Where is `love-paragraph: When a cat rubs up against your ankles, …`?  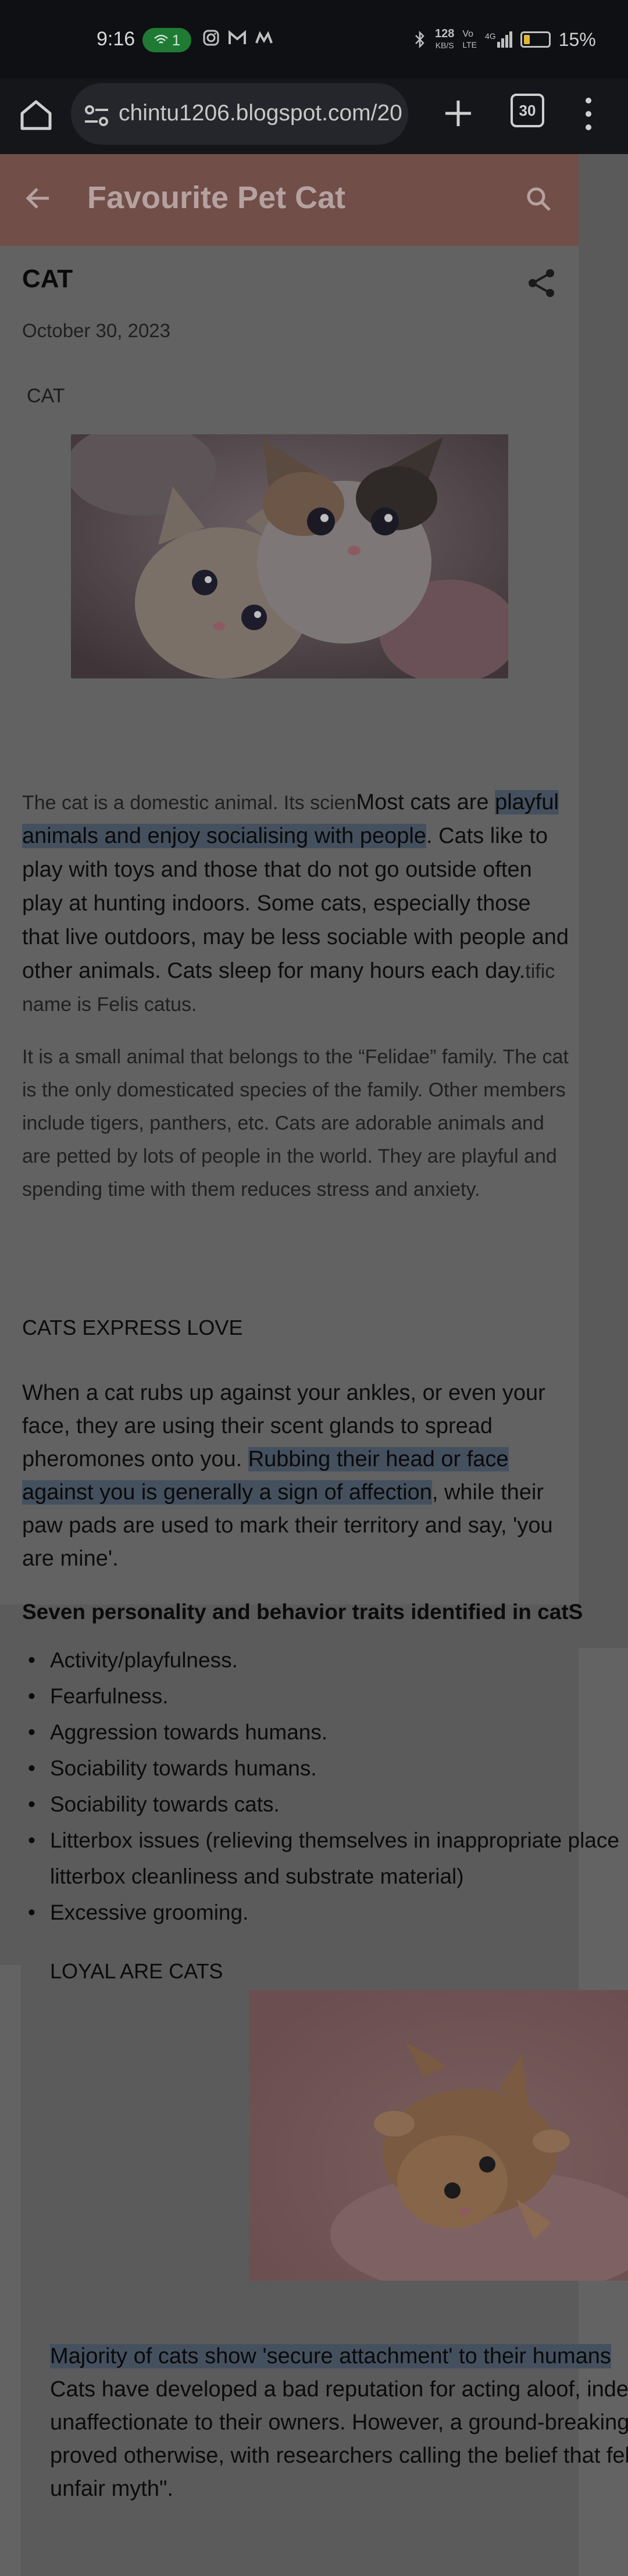 love-paragraph: When a cat rubs up against your ankles, … is located at coordinates (287, 1476).